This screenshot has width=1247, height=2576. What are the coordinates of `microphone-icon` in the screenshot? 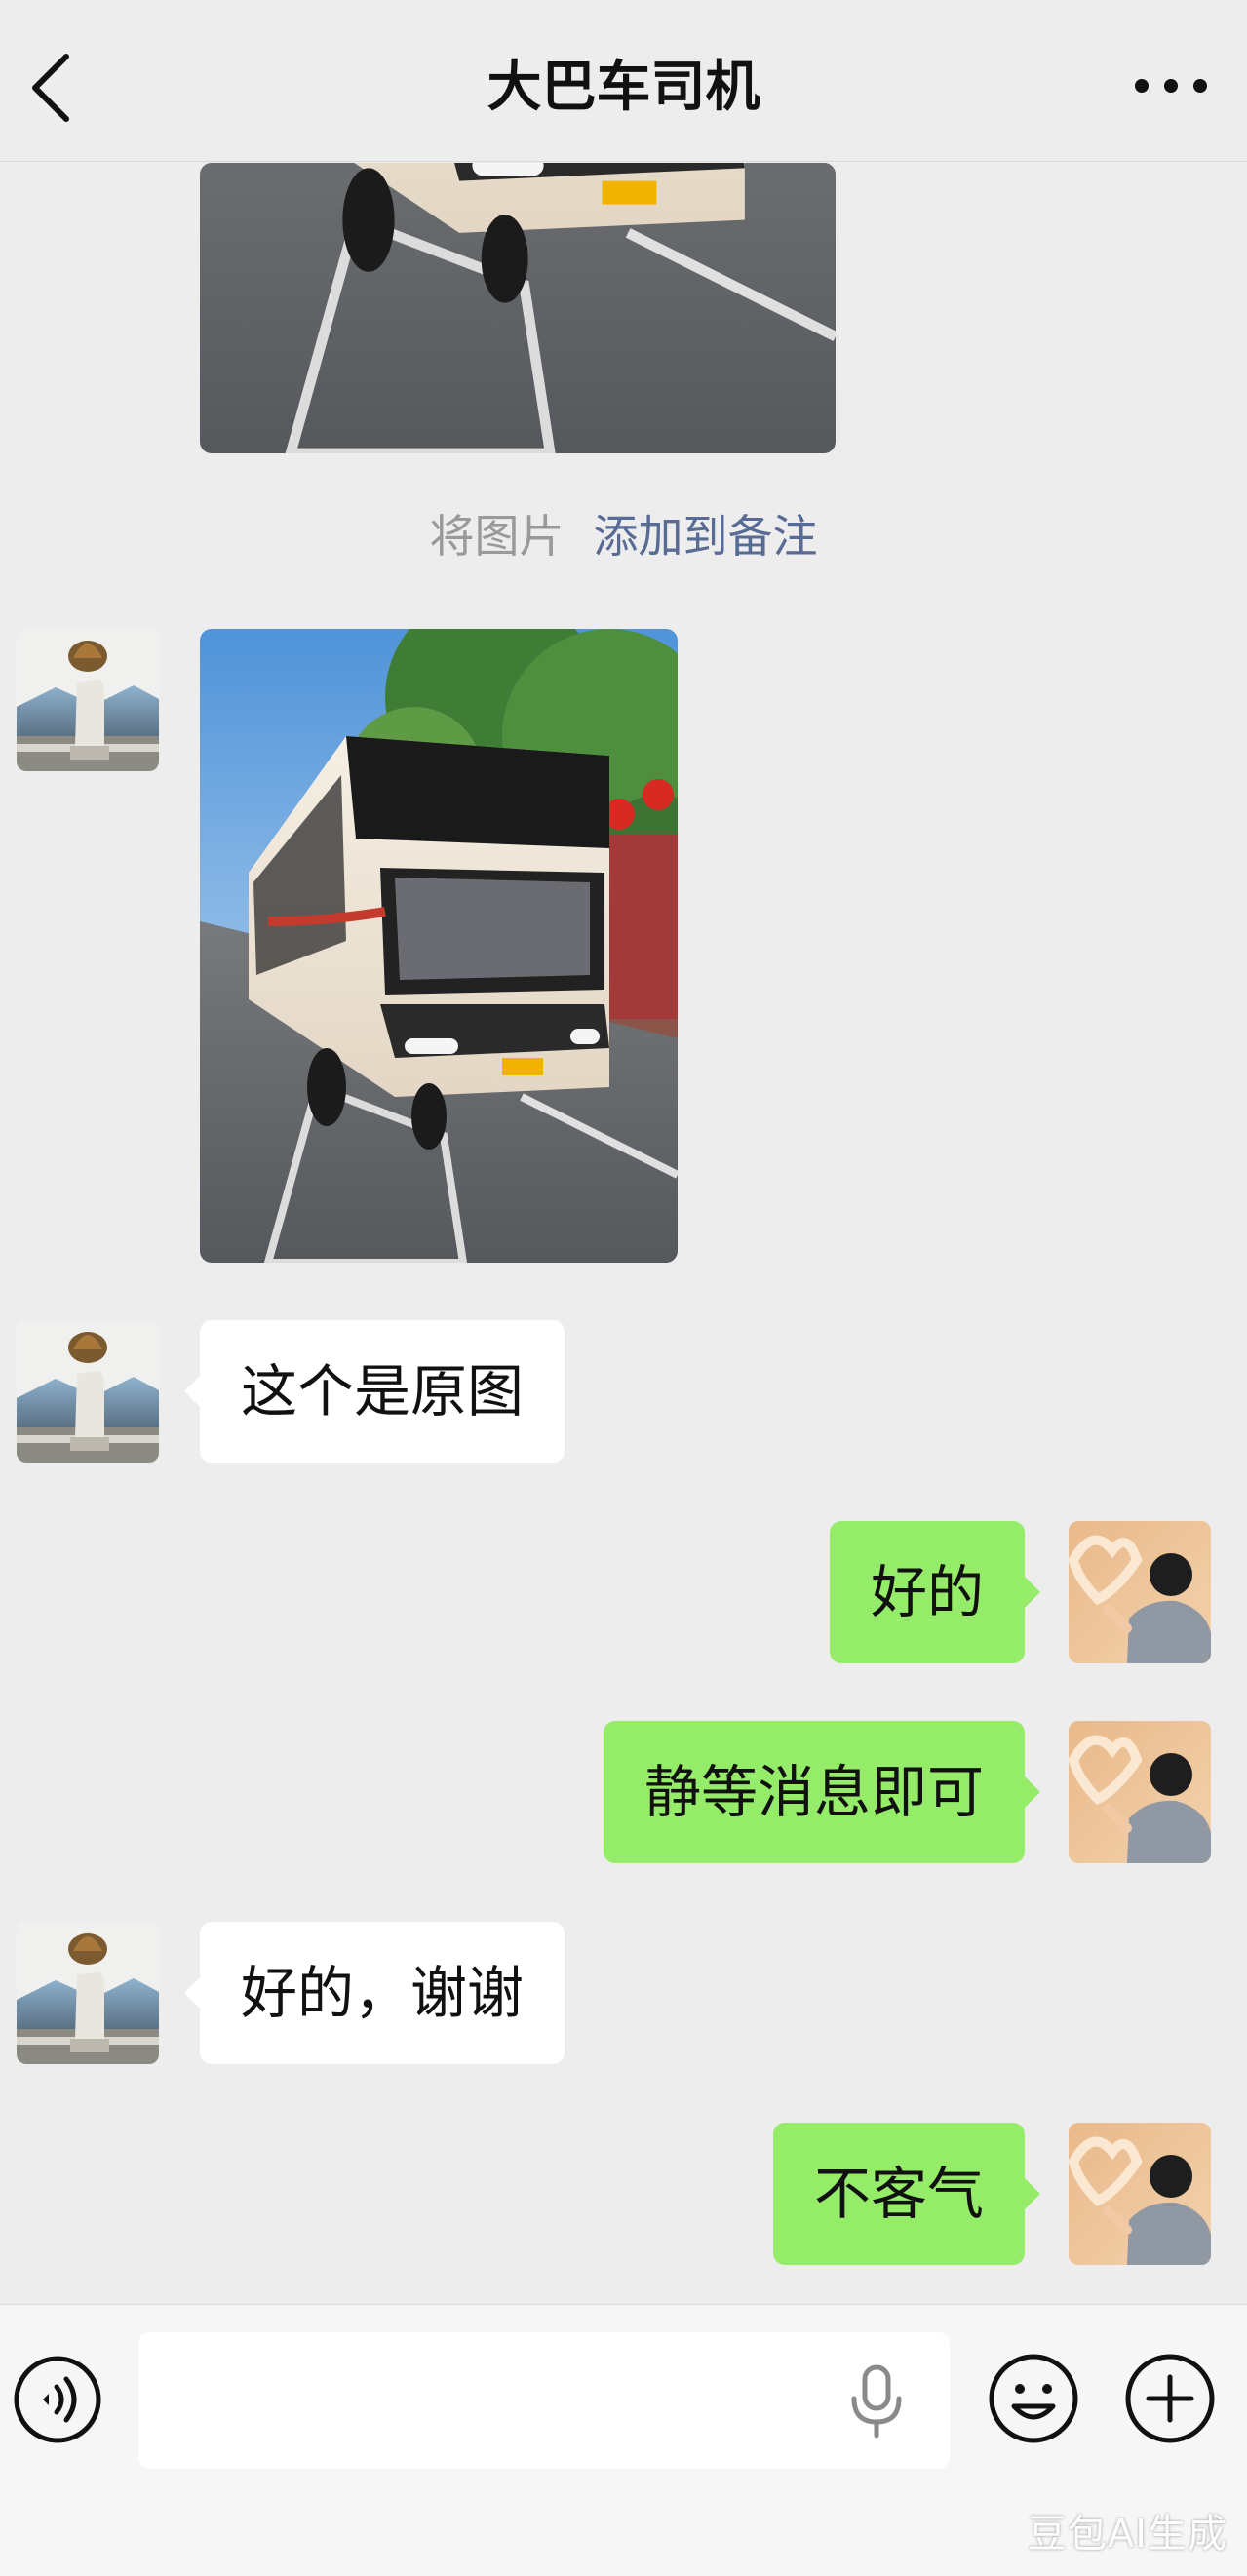 It's located at (876, 2400).